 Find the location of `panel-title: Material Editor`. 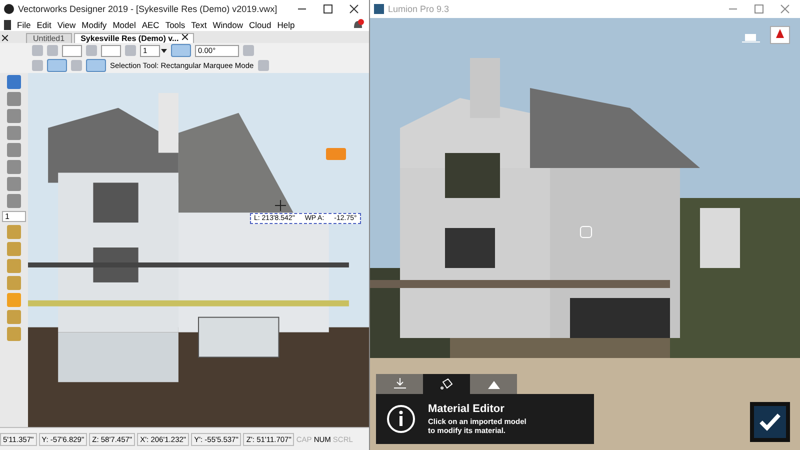

panel-title: Material Editor is located at coordinates (467, 408).